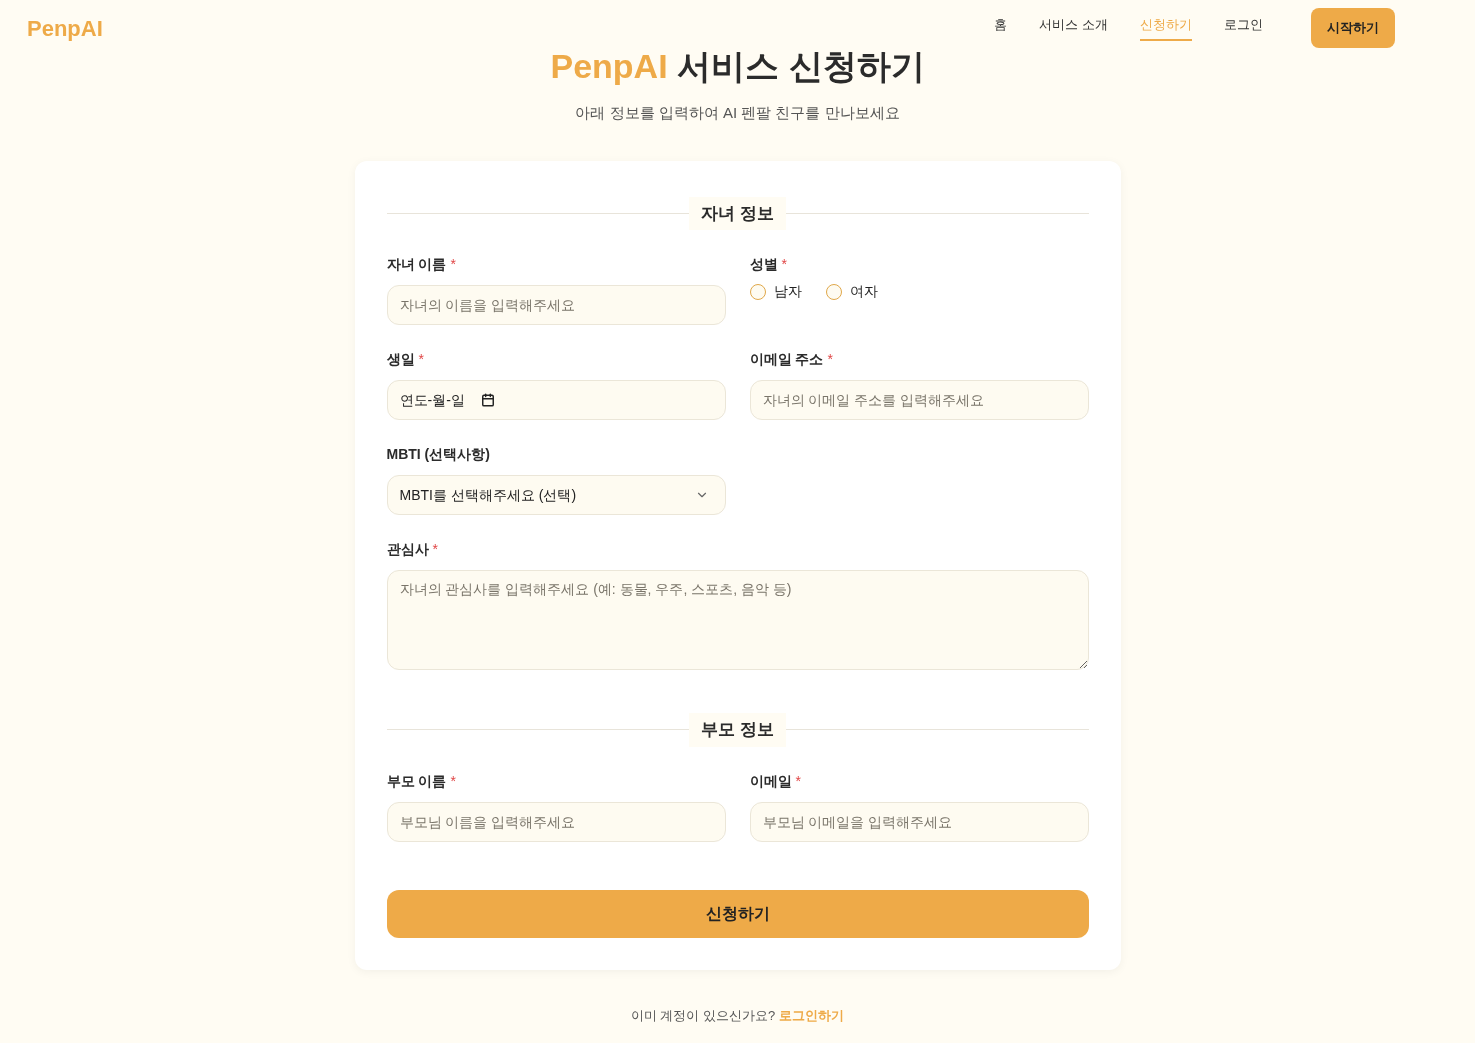 The width and height of the screenshot is (1475, 1043). Describe the element at coordinates (851, 291) in the screenshot. I see `radio-option: 여자` at that location.